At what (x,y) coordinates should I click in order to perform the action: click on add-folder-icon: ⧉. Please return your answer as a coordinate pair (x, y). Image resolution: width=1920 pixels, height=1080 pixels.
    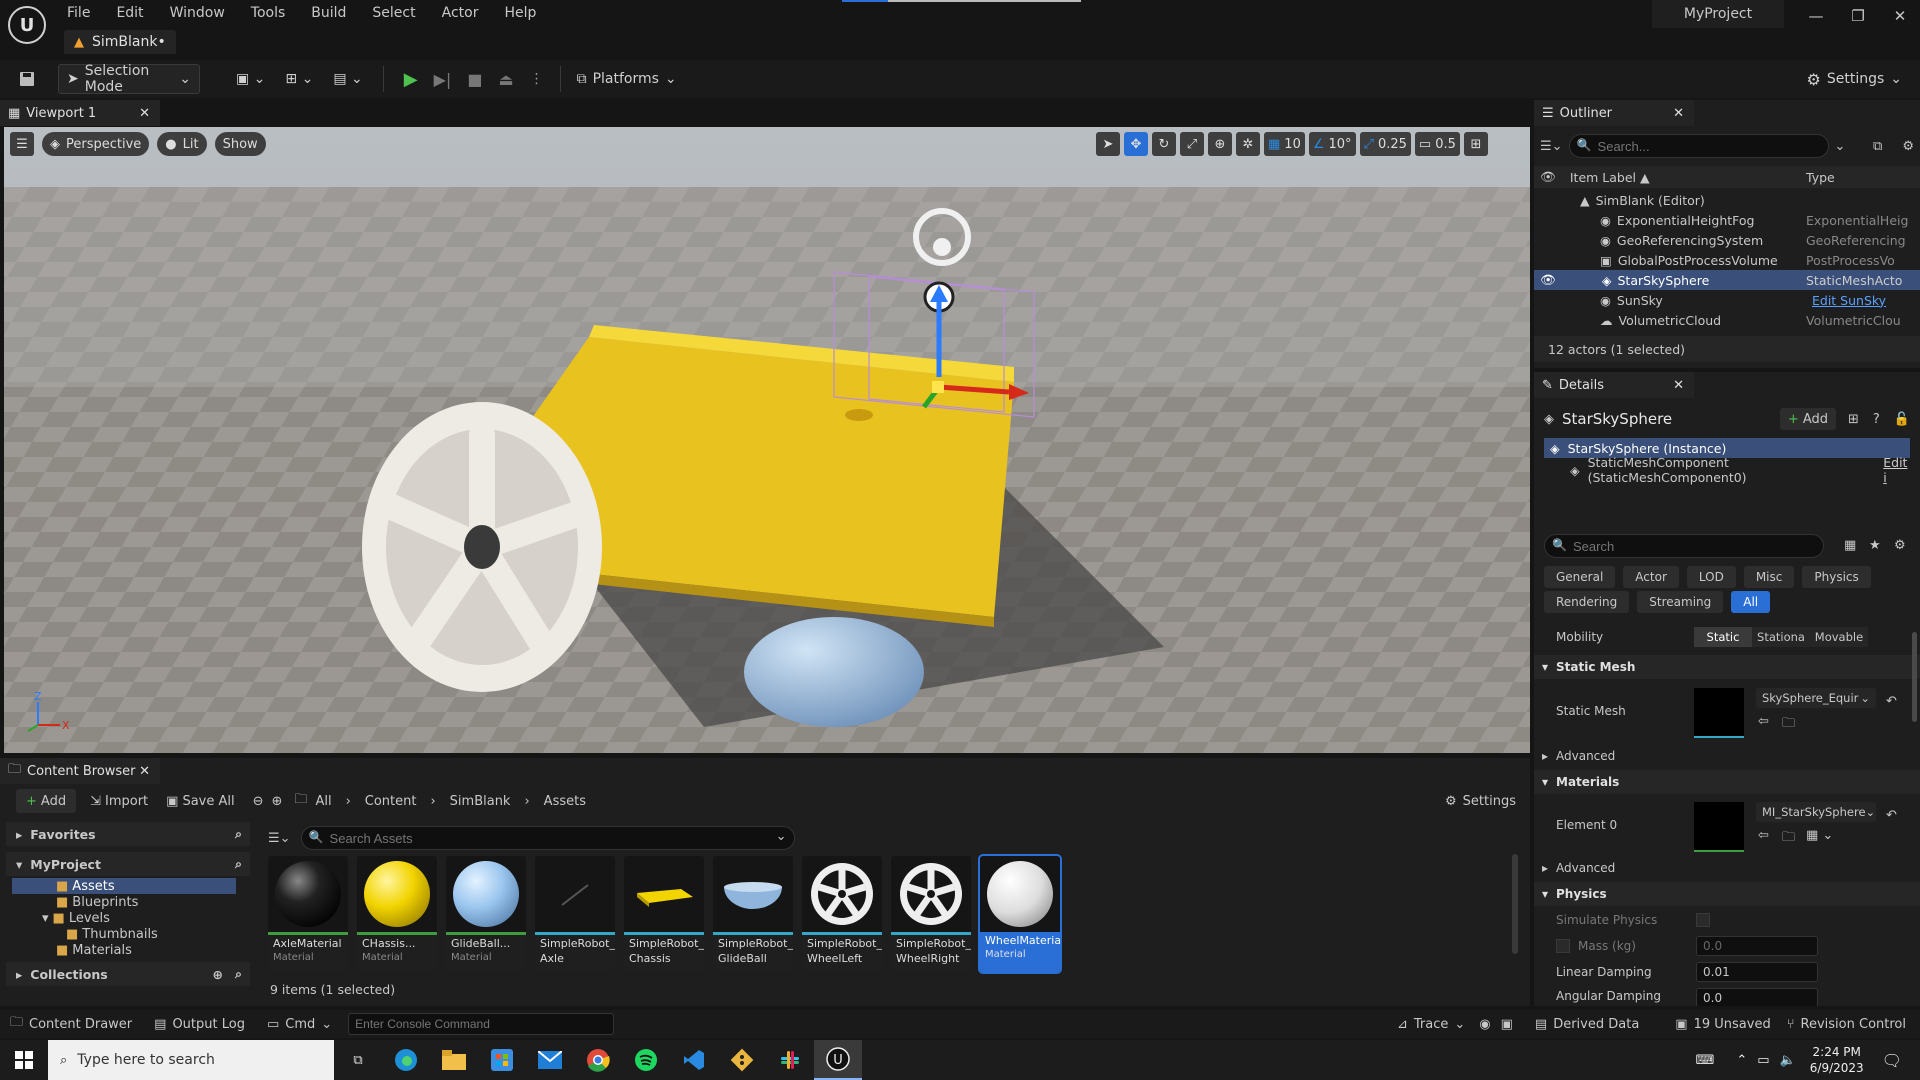
    Looking at the image, I should click on (1877, 146).